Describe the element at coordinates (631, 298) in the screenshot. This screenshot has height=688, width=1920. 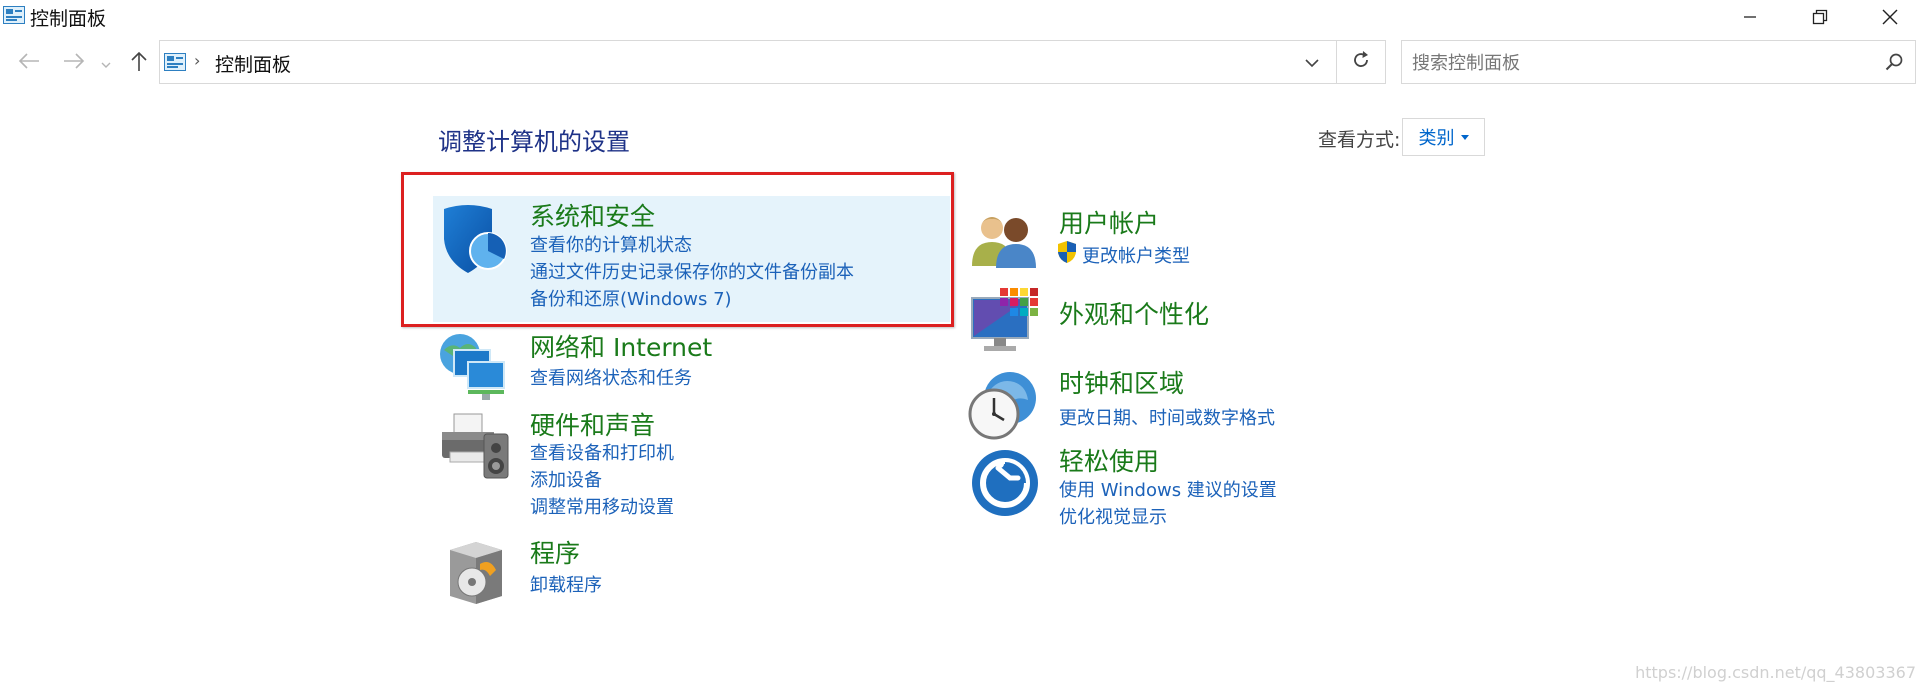
I see `link-backup-restore: 备份和还原(Windows 7)` at that location.